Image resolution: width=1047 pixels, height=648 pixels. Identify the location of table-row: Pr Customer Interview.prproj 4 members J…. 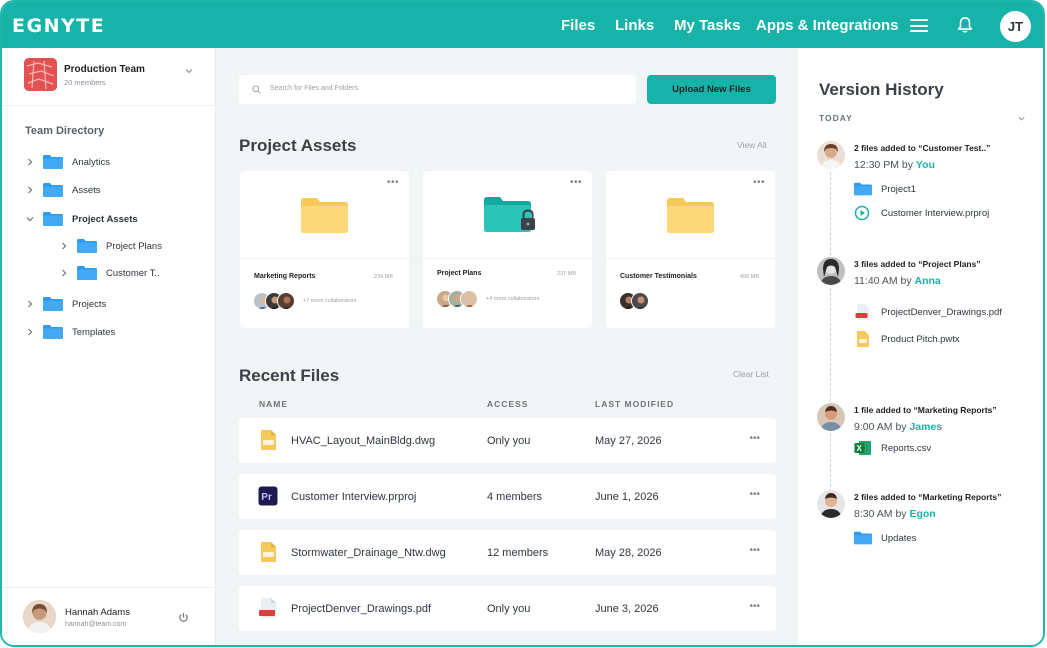
(507, 496).